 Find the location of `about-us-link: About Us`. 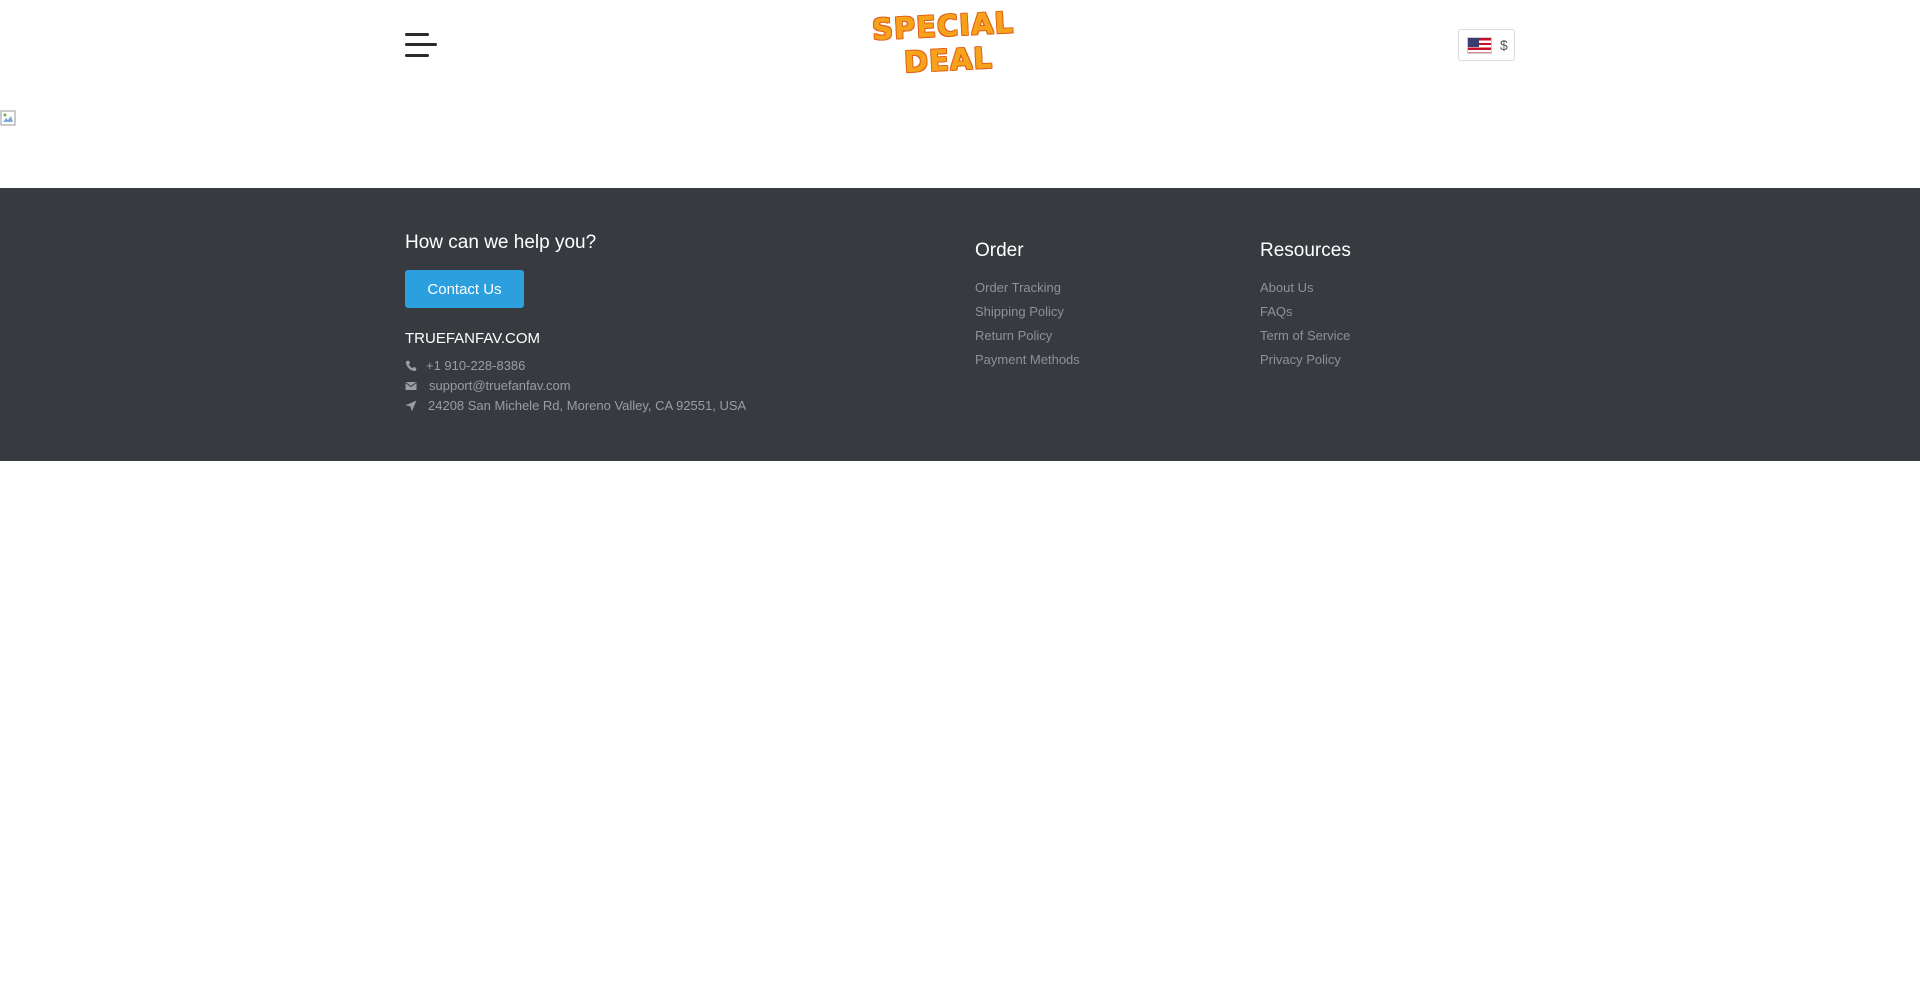

about-us-link: About Us is located at coordinates (1305, 288).